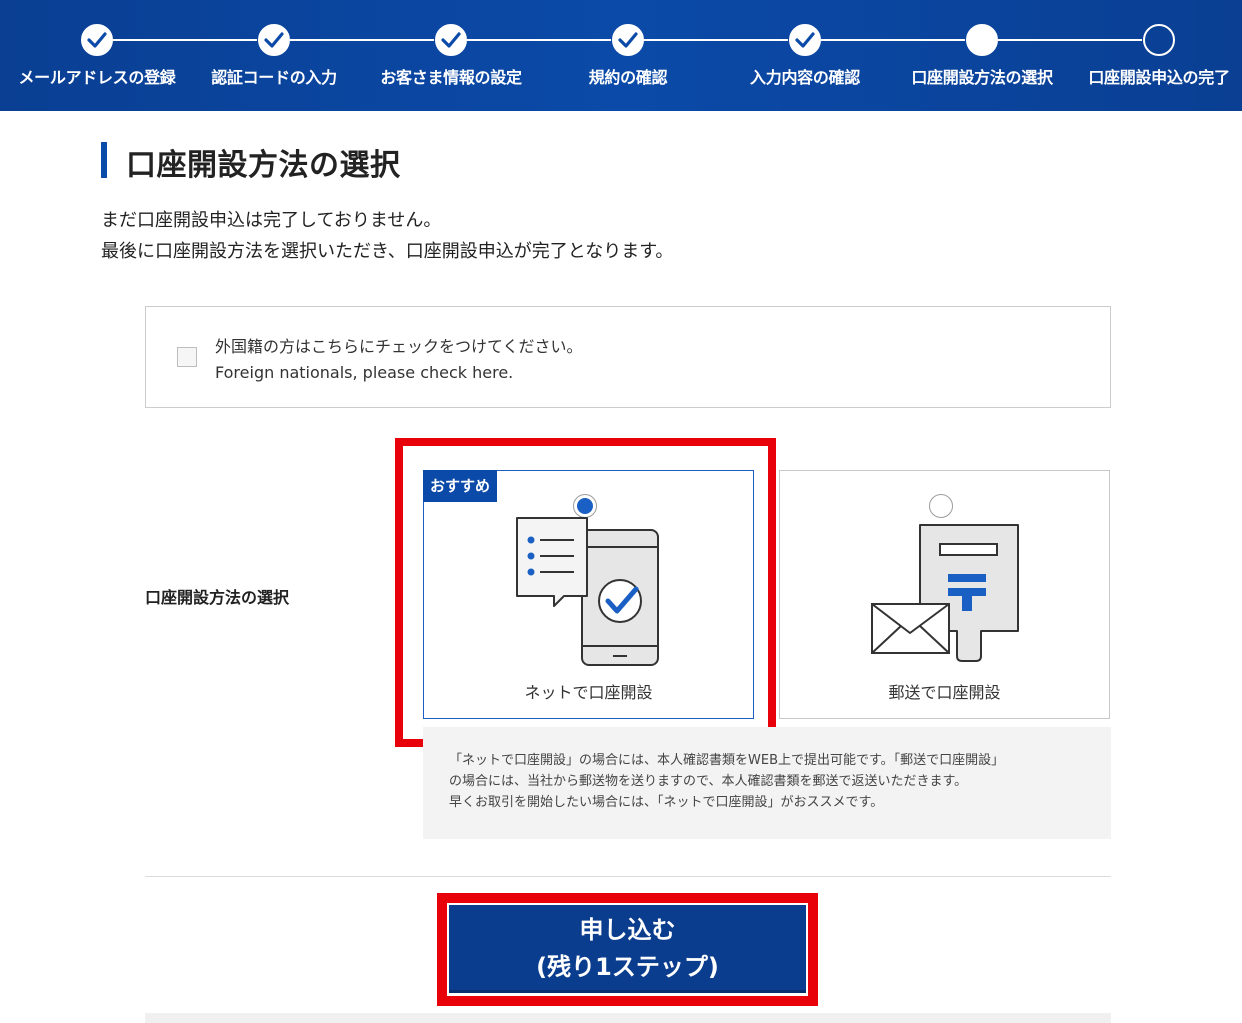  I want to click on title-accent-bar, so click(104, 160).